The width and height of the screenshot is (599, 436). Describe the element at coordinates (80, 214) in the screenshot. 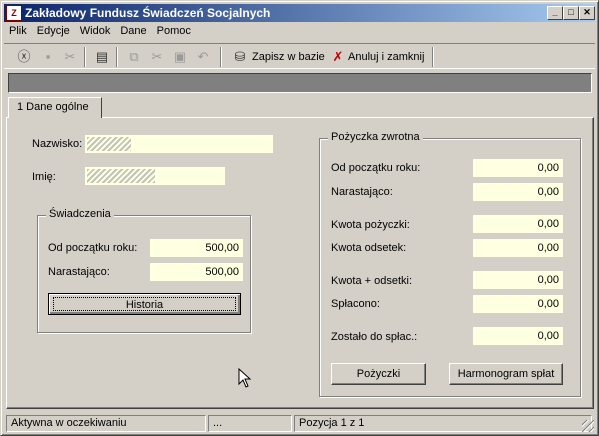

I see `swiadczenia-title: Świadczenia` at that location.